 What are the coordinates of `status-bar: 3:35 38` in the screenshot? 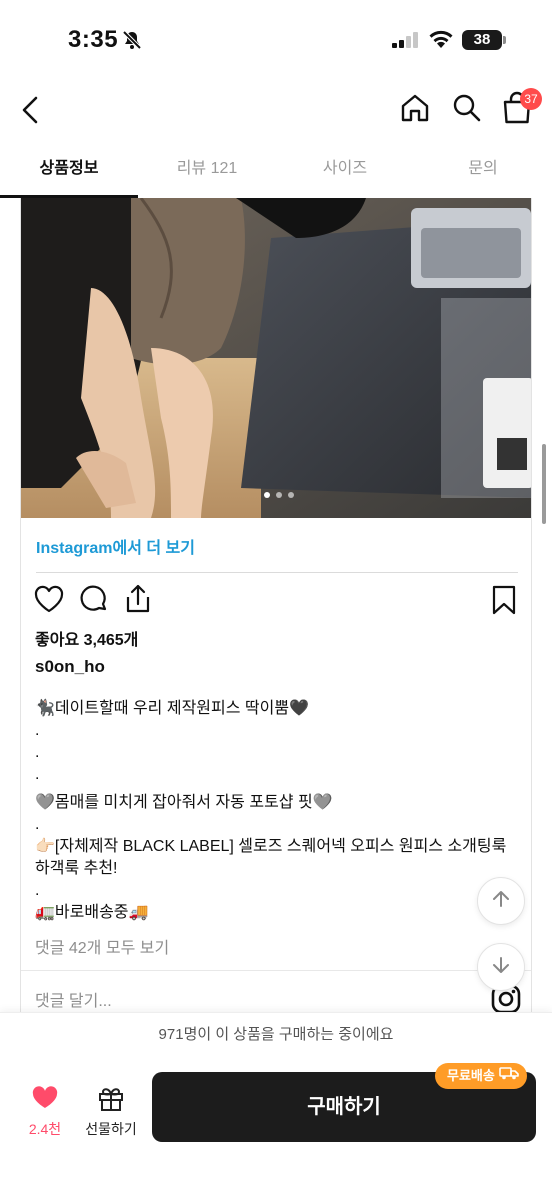 It's located at (276, 40).